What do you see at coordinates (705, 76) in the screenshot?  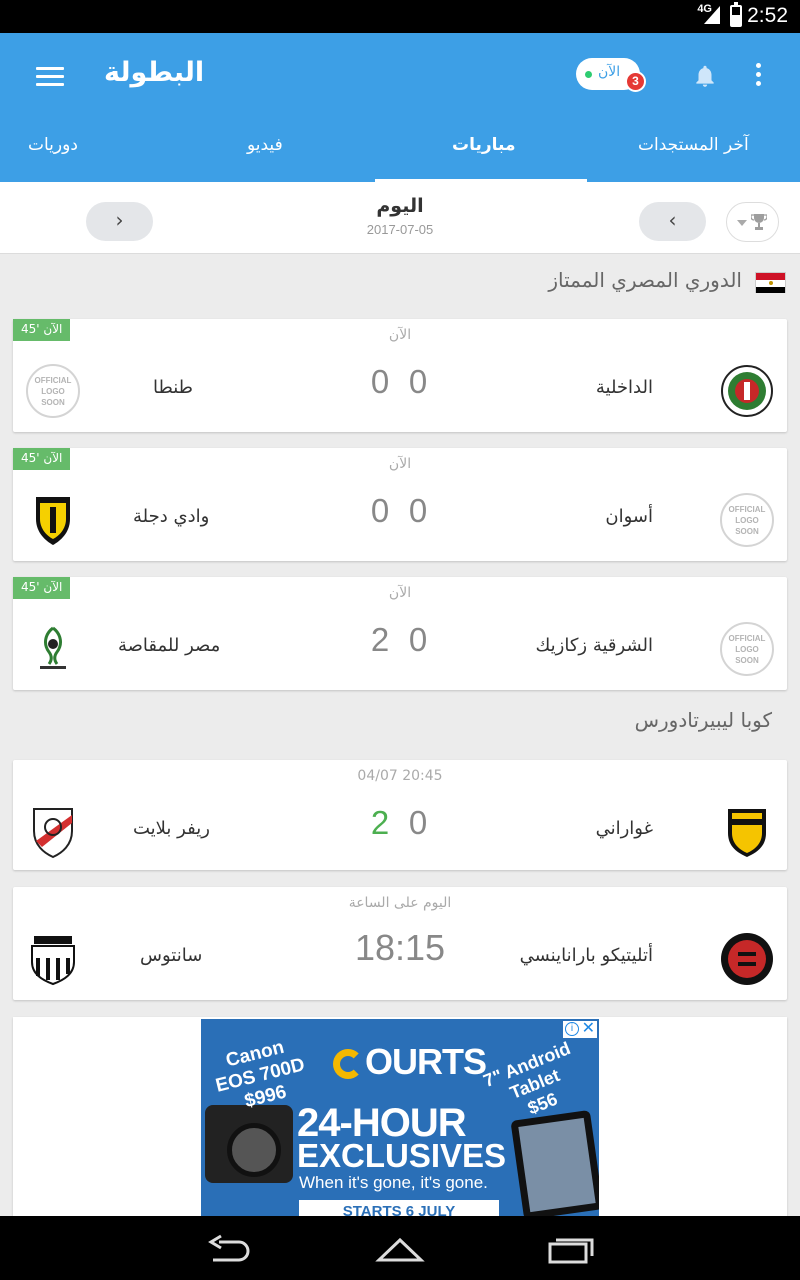 I see `bell-icon` at bounding box center [705, 76].